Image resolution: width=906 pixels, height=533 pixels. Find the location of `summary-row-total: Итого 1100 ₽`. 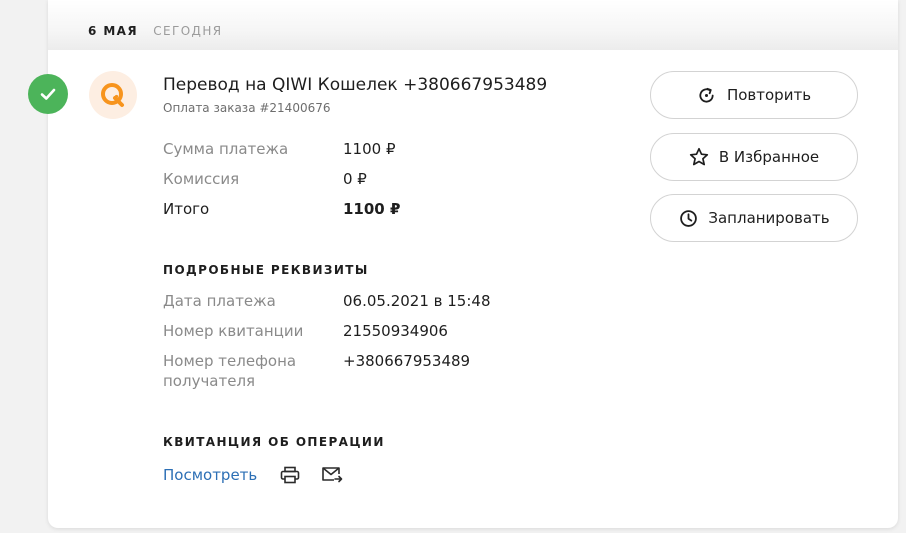

summary-row-total: Итого 1100 ₽ is located at coordinates (281, 209).